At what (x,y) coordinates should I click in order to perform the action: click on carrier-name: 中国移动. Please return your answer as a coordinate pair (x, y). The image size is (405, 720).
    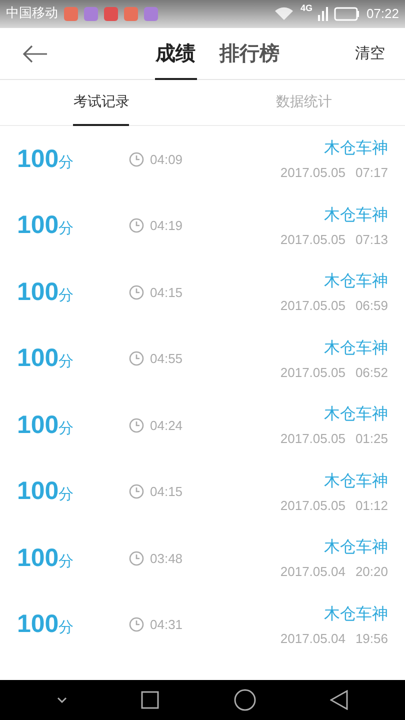
    Looking at the image, I should click on (32, 14).